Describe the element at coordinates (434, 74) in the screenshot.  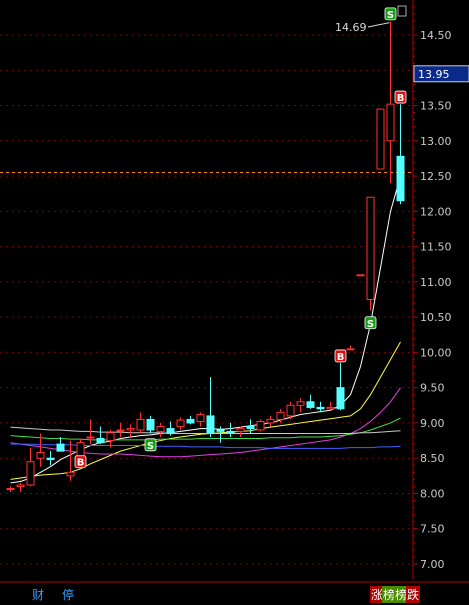
I see `current-price-value: 13.95` at that location.